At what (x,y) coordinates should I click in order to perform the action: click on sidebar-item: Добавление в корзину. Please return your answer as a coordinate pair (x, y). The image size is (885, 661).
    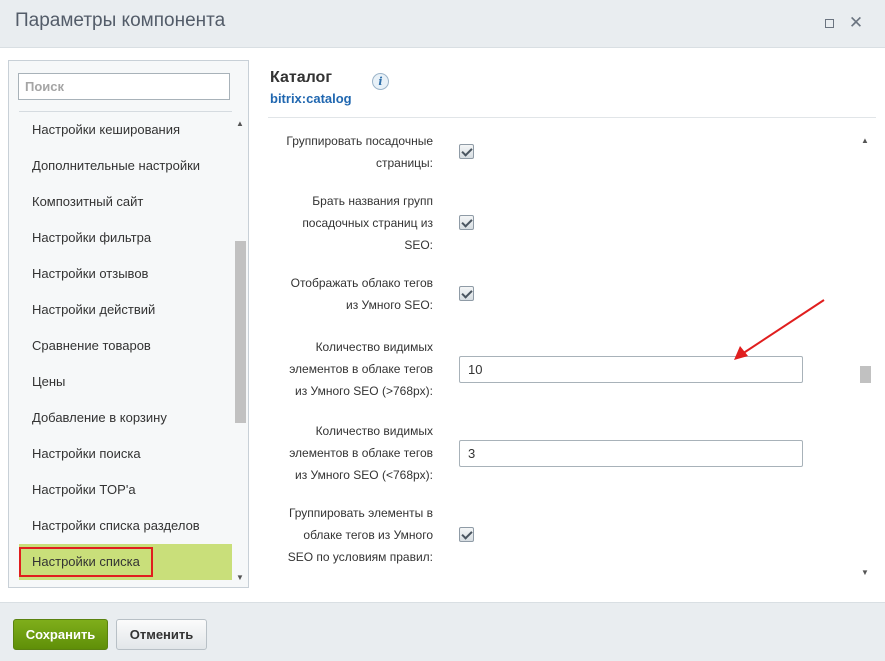
    Looking at the image, I should click on (125, 418).